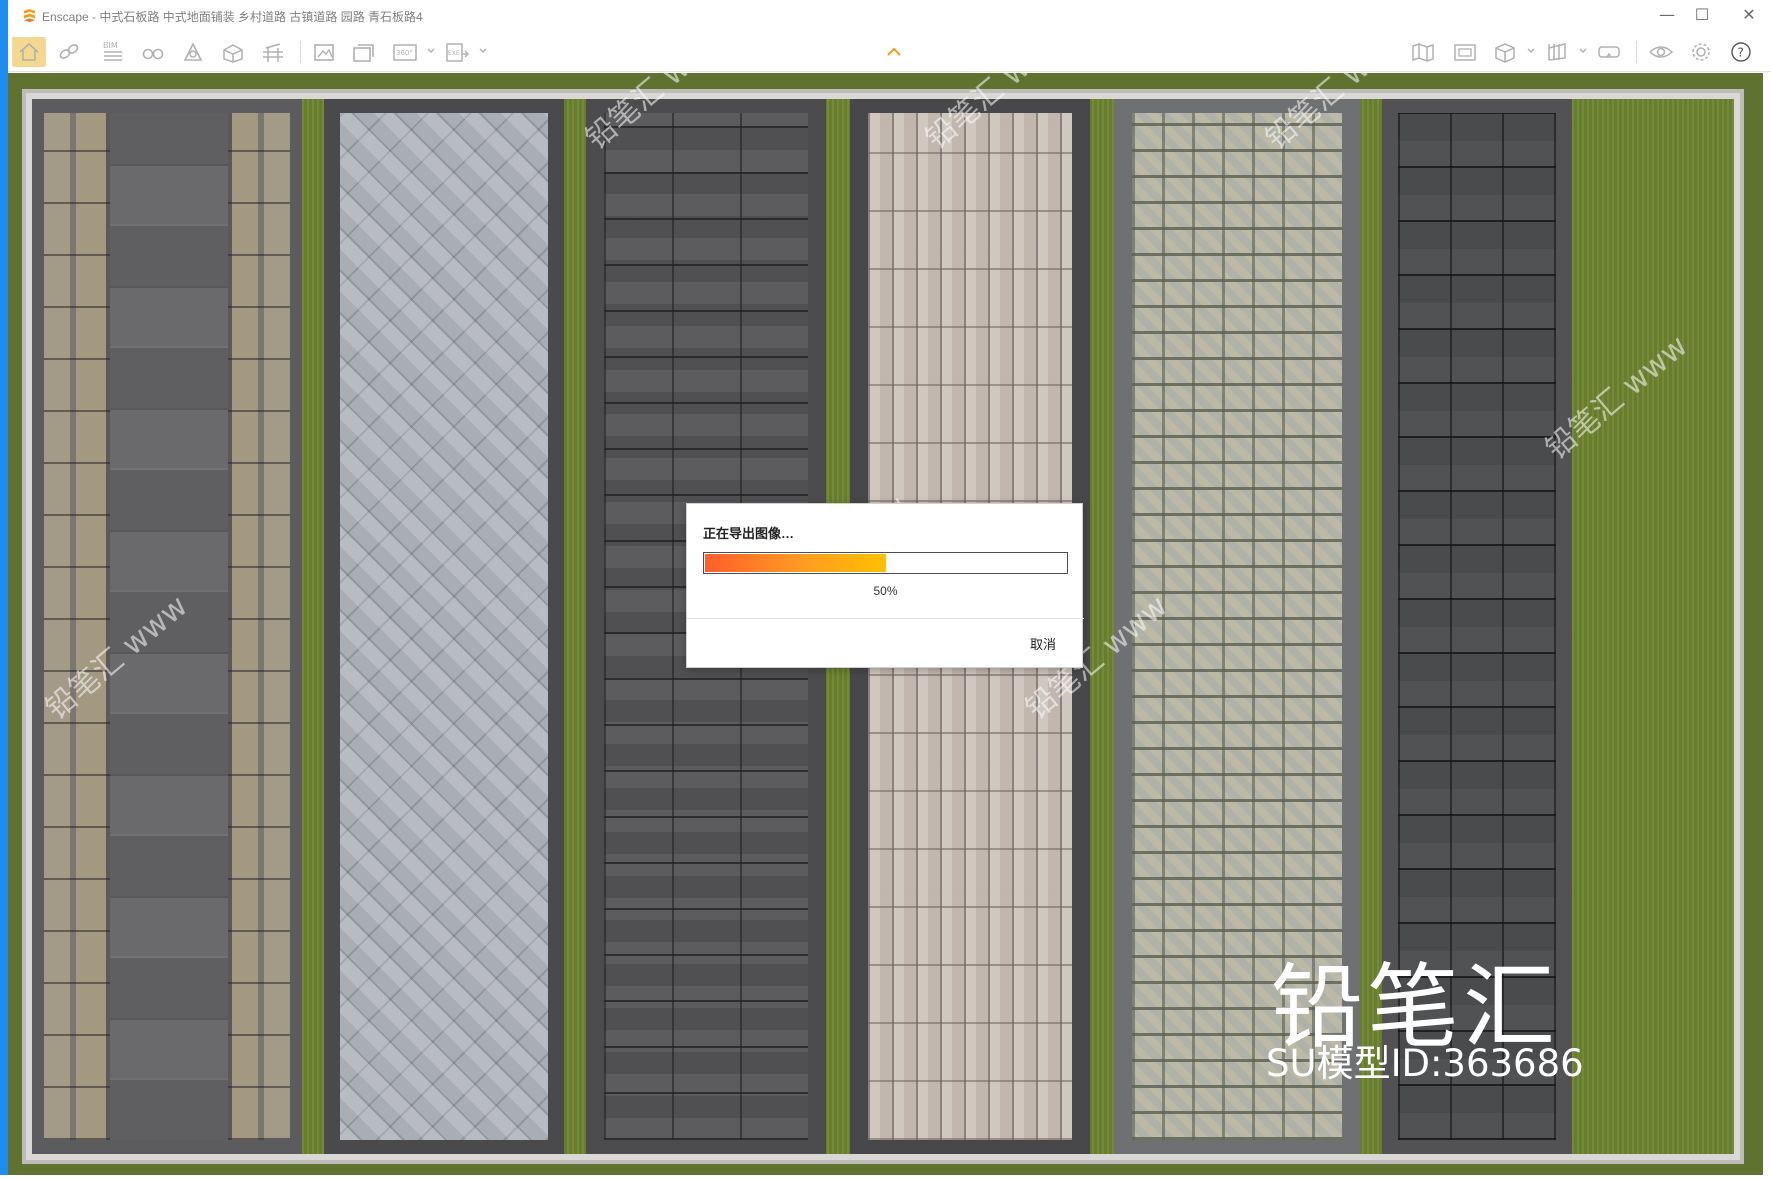 Image resolution: width=1771 pixels, height=1179 pixels. I want to click on help-button: ?, so click(1741, 52).